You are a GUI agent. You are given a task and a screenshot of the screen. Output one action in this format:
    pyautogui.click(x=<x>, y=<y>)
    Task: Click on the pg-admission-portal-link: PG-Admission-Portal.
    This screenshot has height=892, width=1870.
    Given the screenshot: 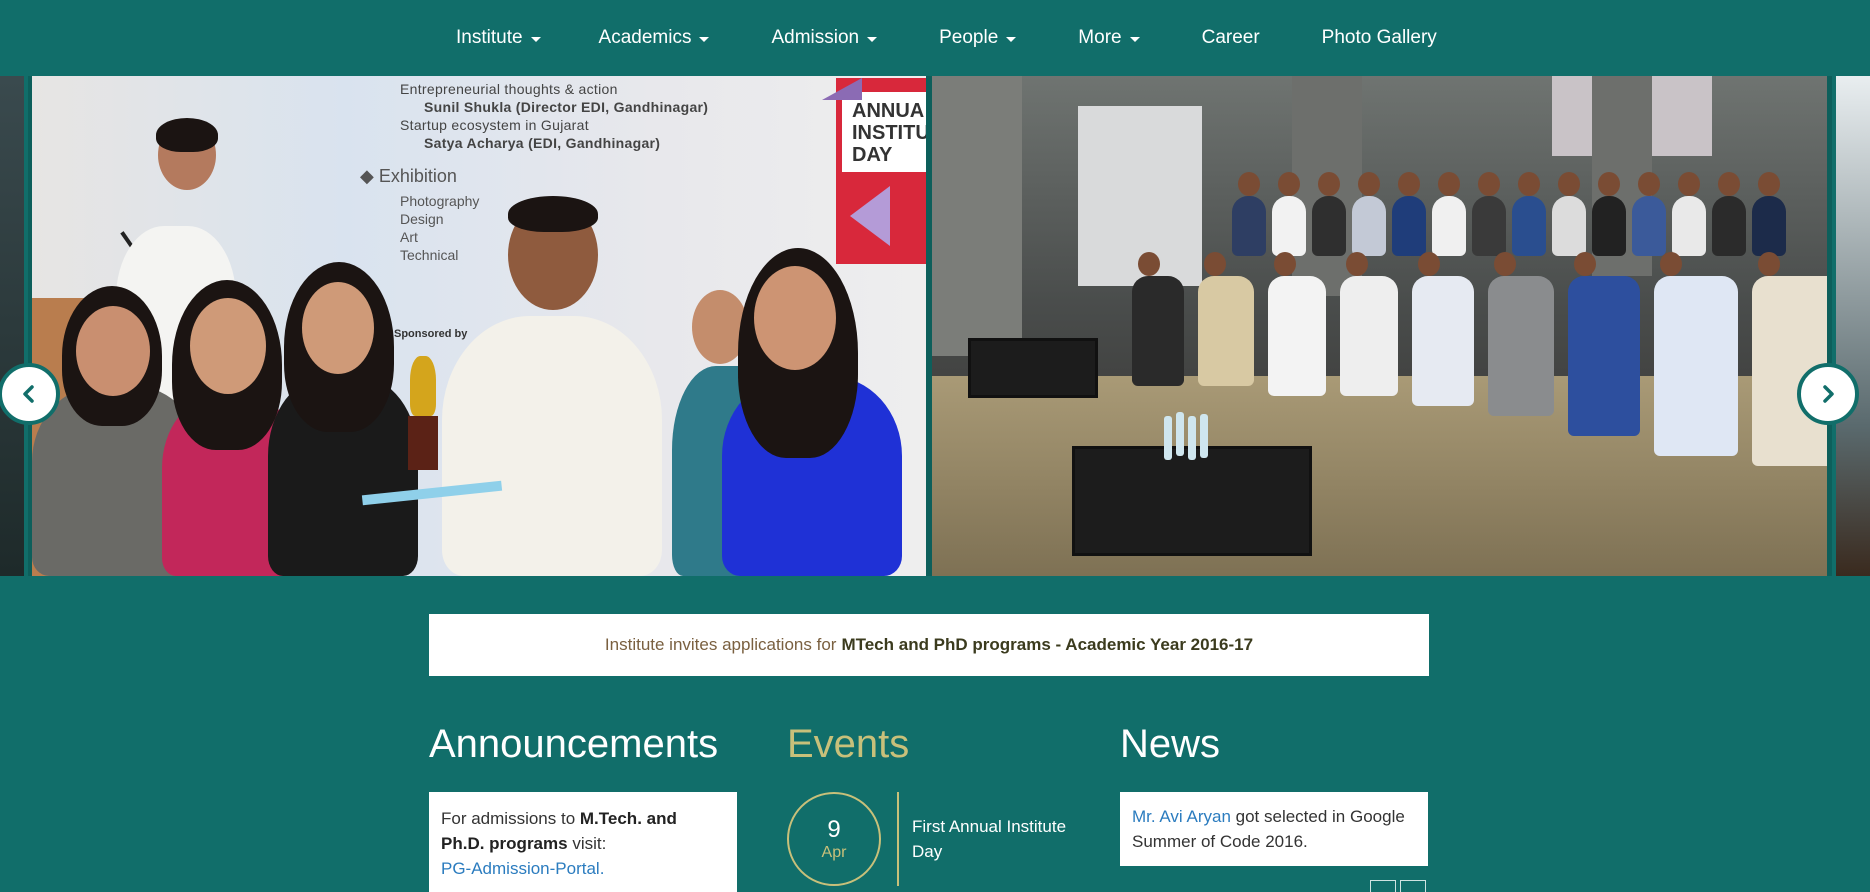 What is the action you would take?
    pyautogui.click(x=583, y=868)
    